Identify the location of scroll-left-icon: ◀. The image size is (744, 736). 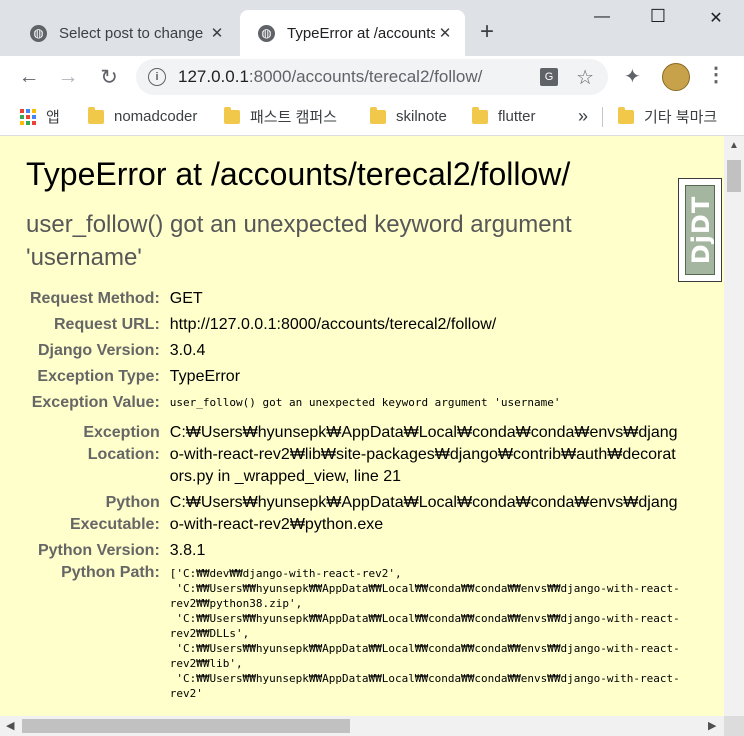
(10, 725).